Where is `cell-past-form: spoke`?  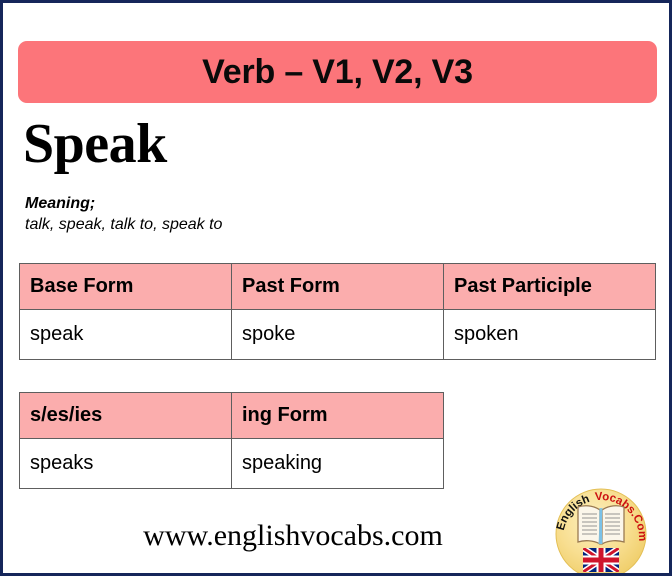 cell-past-form: spoke is located at coordinates (337, 334).